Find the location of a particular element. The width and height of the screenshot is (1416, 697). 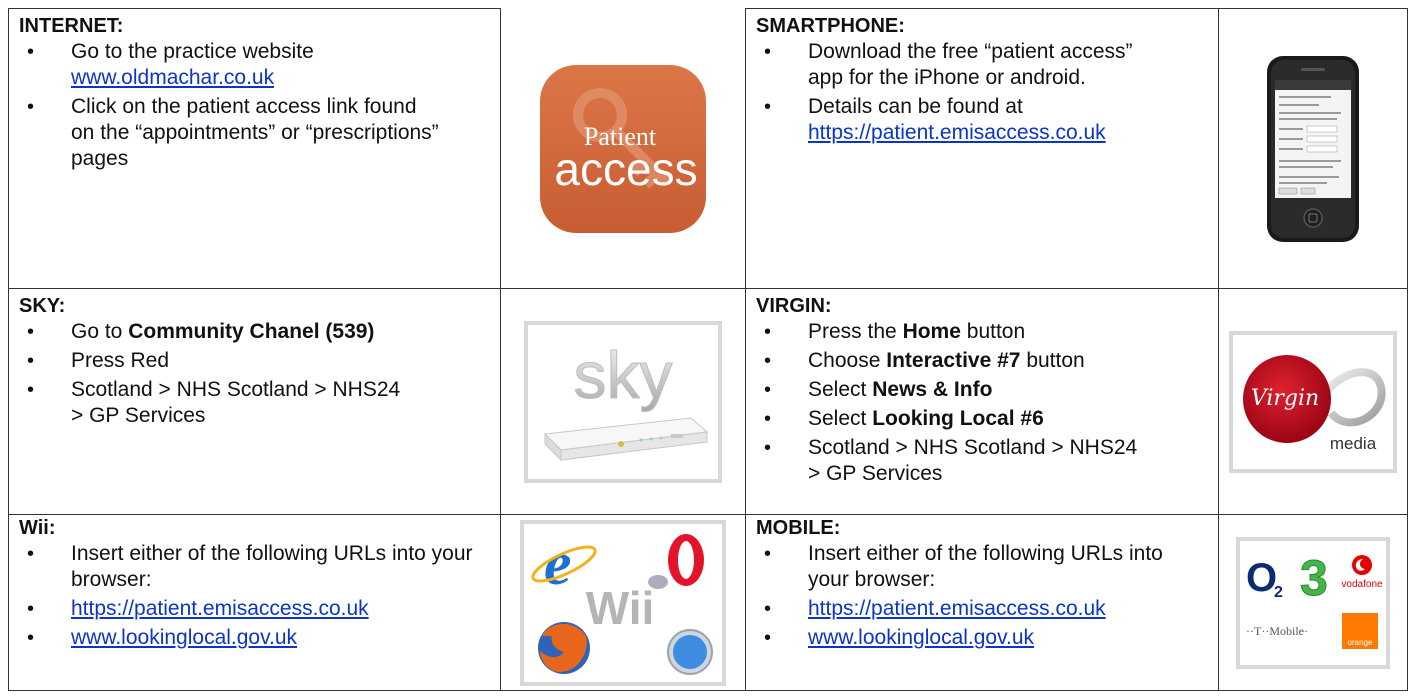

orange-word: orange is located at coordinates (1360, 642).